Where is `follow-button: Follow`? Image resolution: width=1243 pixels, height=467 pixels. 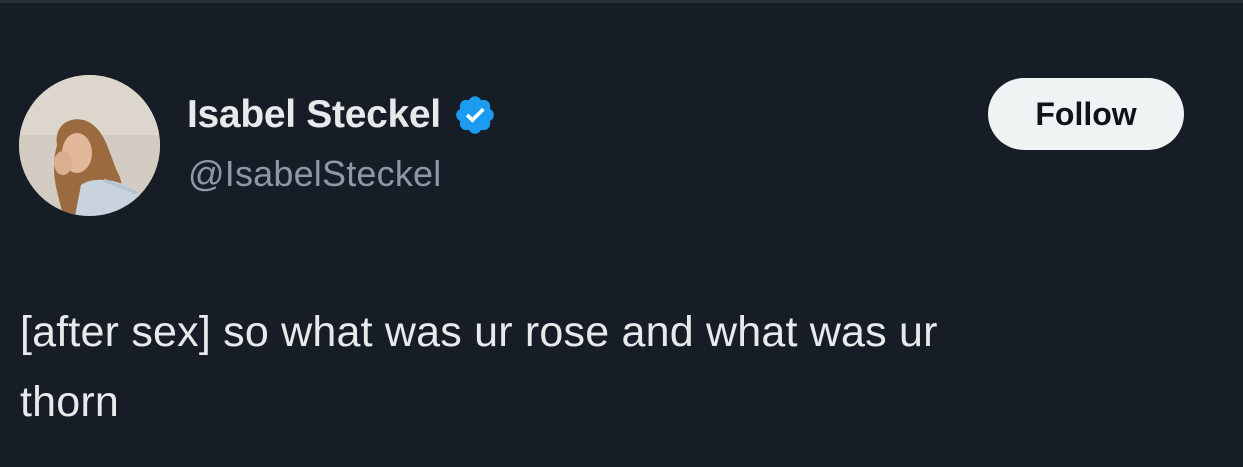 follow-button: Follow is located at coordinates (1086, 114).